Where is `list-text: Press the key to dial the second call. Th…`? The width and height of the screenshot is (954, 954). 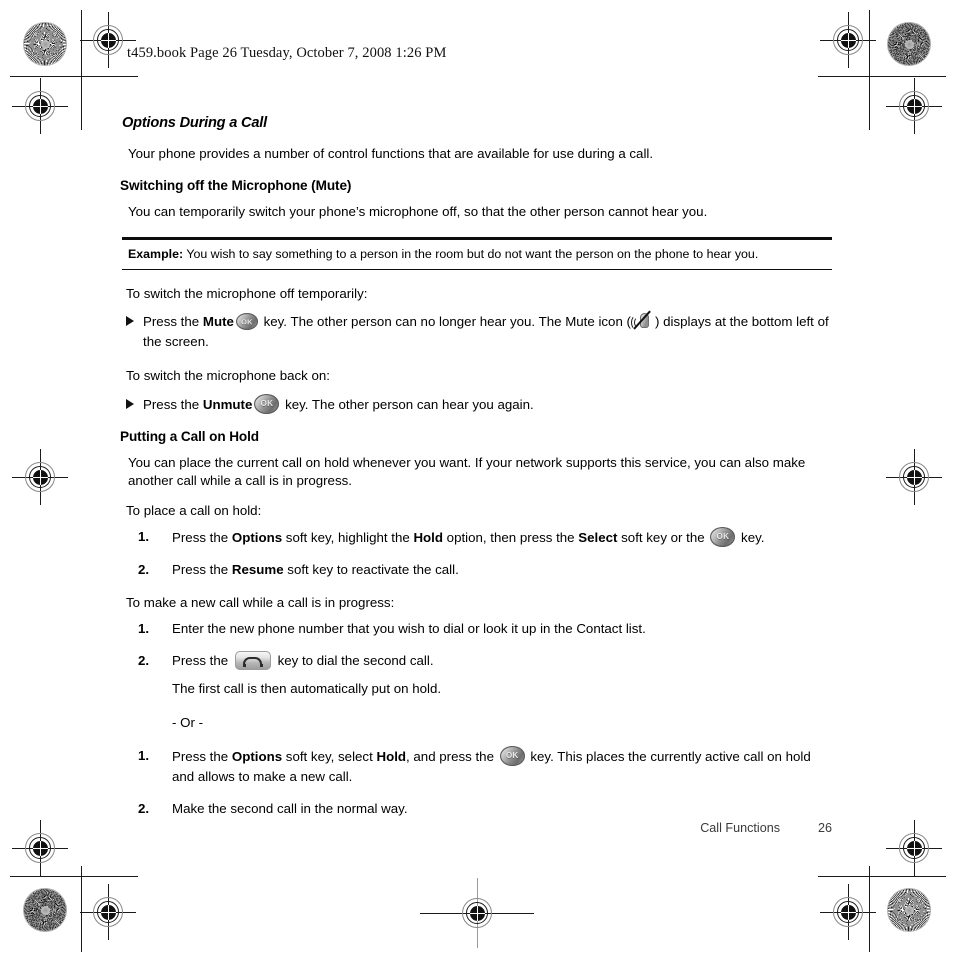 list-text: Press the key to dial the second call. Th… is located at coordinates (491, 691).